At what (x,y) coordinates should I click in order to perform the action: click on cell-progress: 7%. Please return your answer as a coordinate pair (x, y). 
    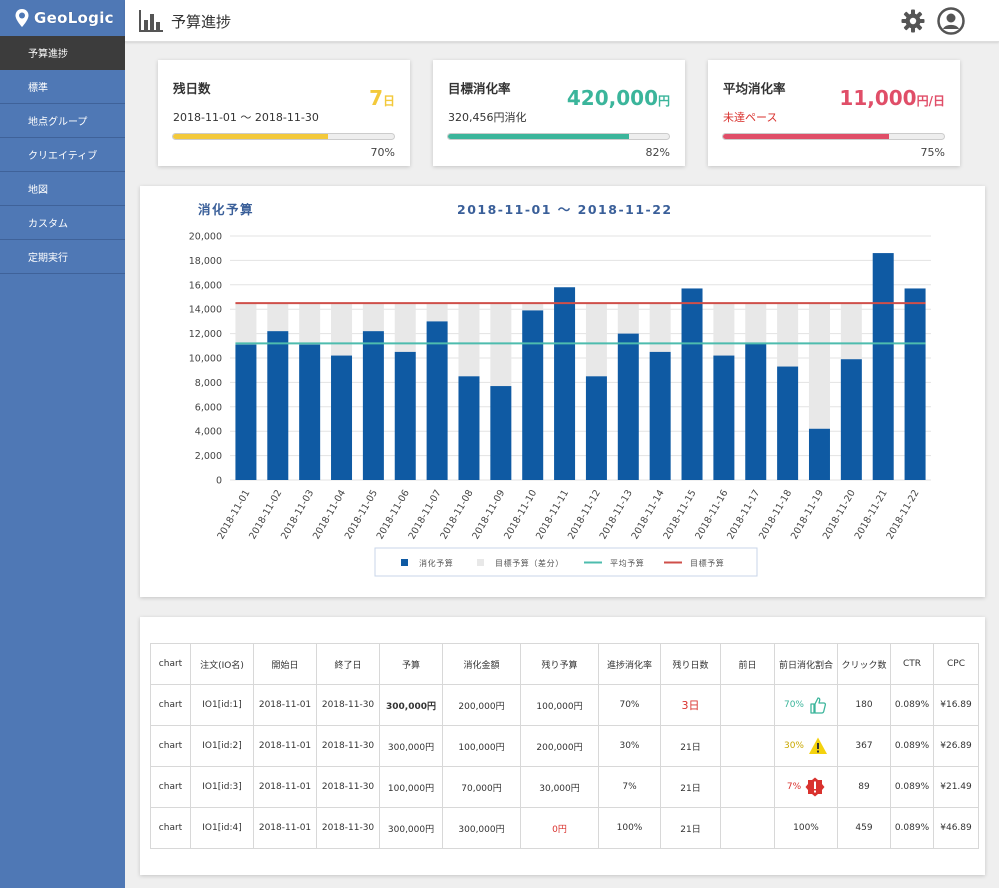
    Looking at the image, I should click on (629, 787).